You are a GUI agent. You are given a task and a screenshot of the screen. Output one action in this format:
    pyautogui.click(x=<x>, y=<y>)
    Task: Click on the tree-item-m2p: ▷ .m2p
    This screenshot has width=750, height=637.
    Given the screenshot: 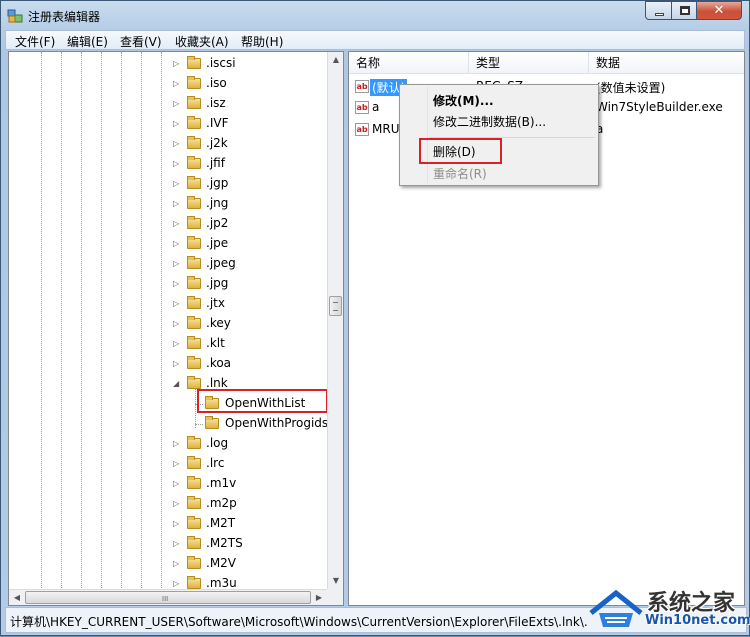 What is the action you would take?
    pyautogui.click(x=168, y=504)
    